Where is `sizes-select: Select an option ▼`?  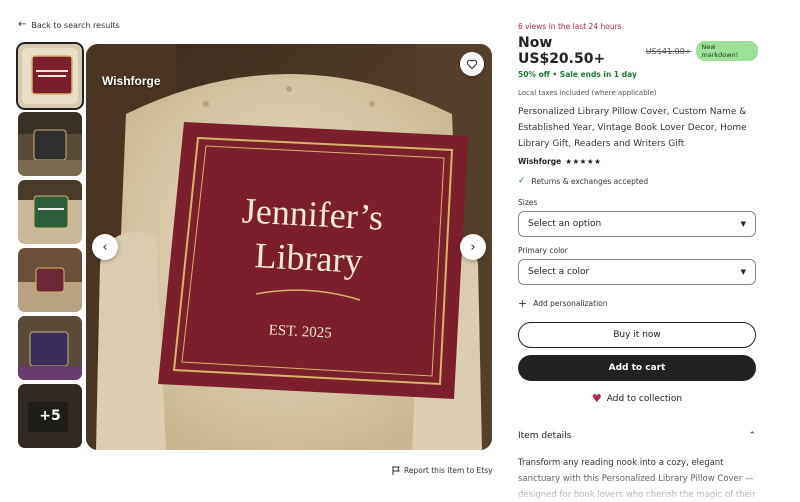
sizes-select: Select an option ▼ is located at coordinates (637, 224).